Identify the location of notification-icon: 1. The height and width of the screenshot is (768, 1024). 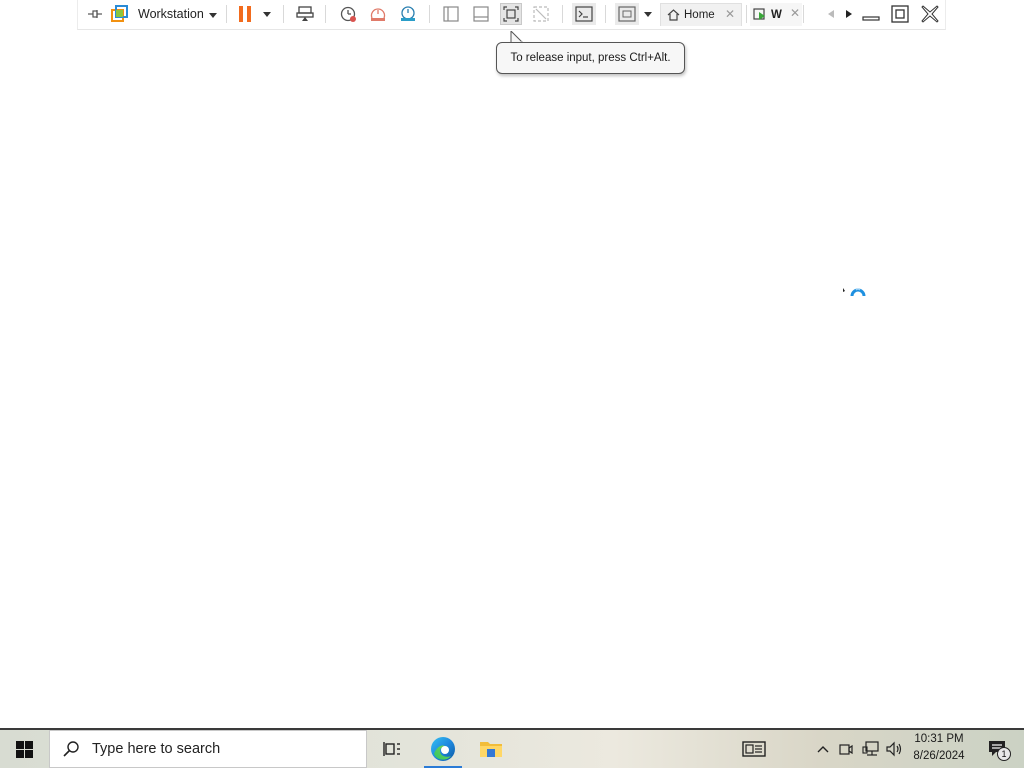
(999, 750).